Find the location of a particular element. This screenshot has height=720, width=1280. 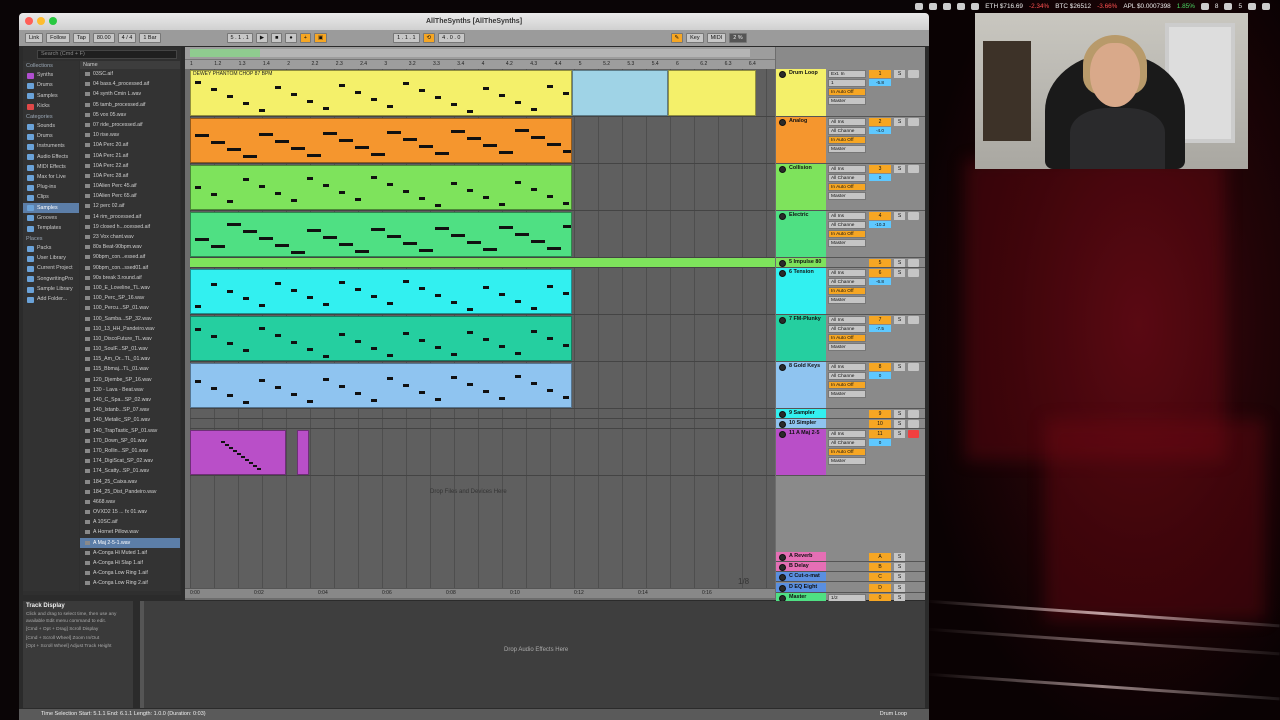

track-name: 9 Sampler is located at coordinates (801, 413).